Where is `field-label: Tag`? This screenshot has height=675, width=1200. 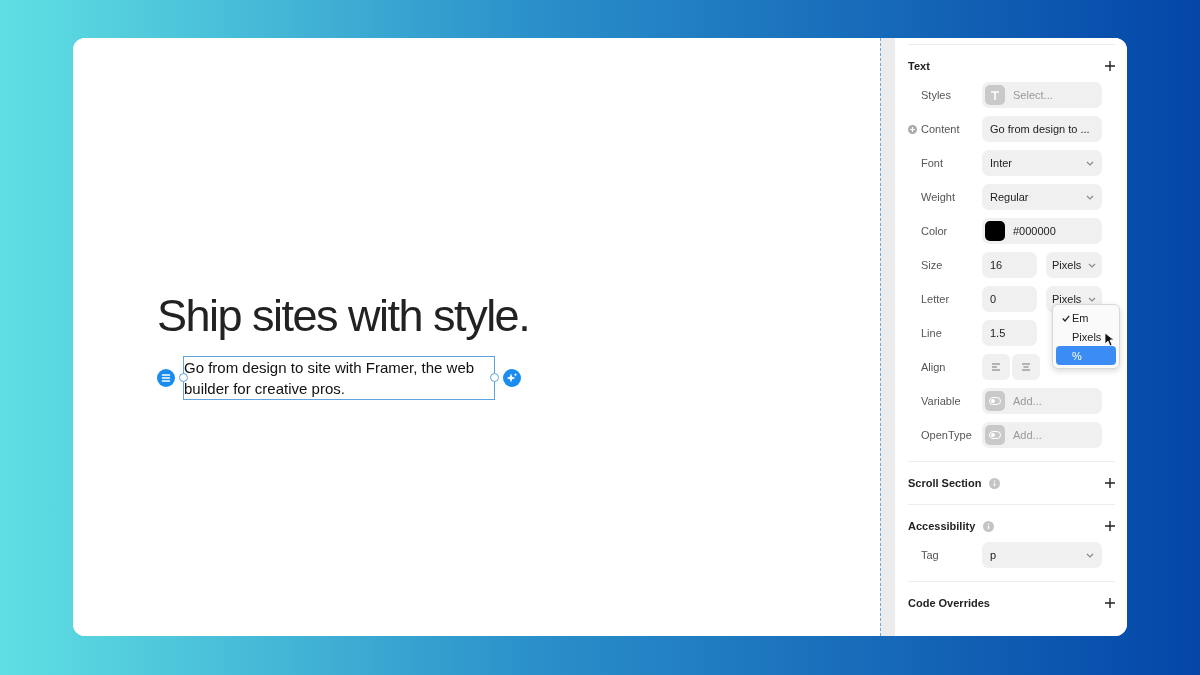 field-label: Tag is located at coordinates (930, 555).